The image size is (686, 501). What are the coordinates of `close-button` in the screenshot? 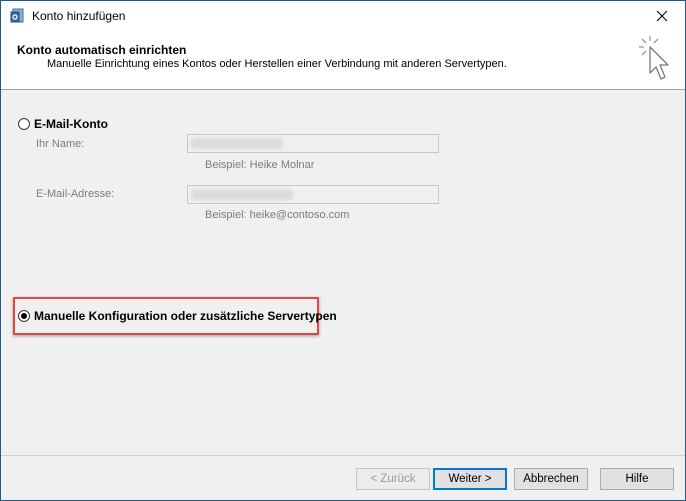 It's located at (662, 16).